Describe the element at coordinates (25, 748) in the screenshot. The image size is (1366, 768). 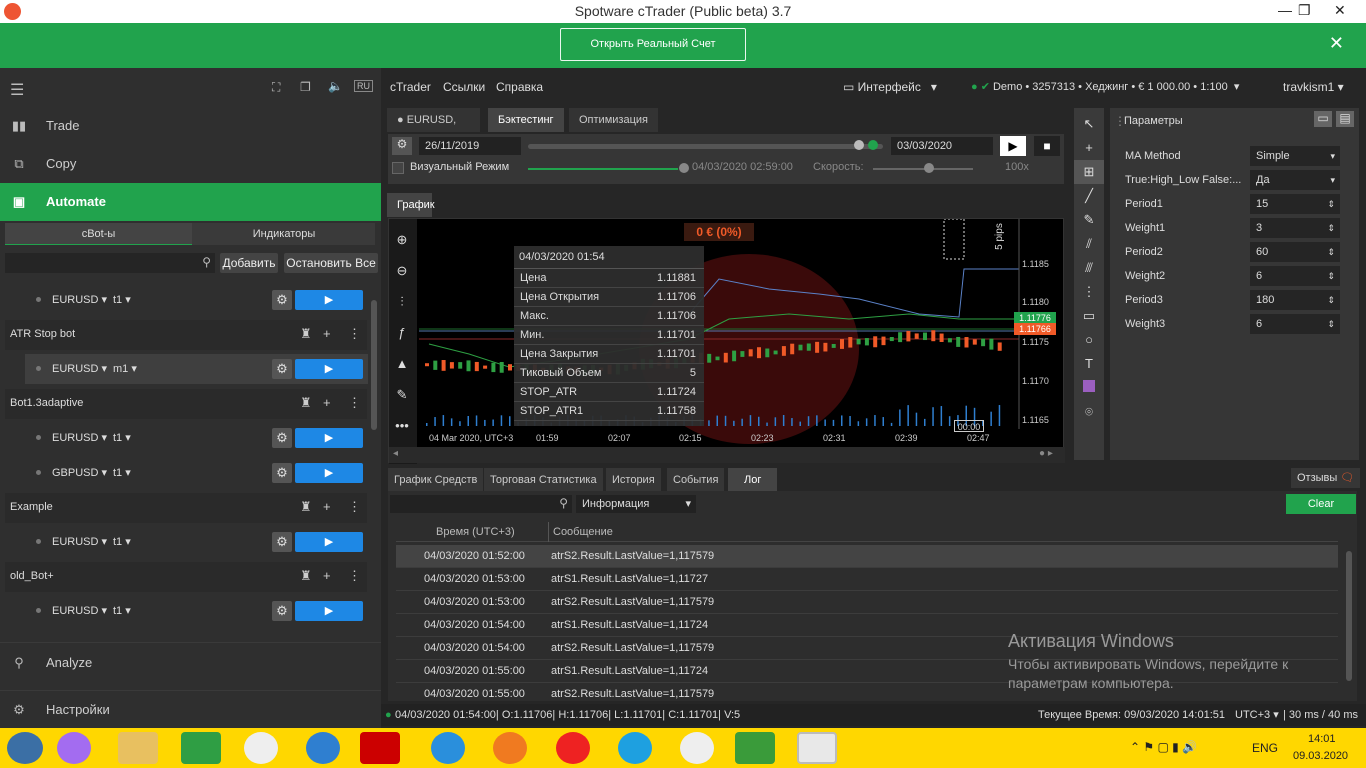
I see `start-button-icon` at that location.